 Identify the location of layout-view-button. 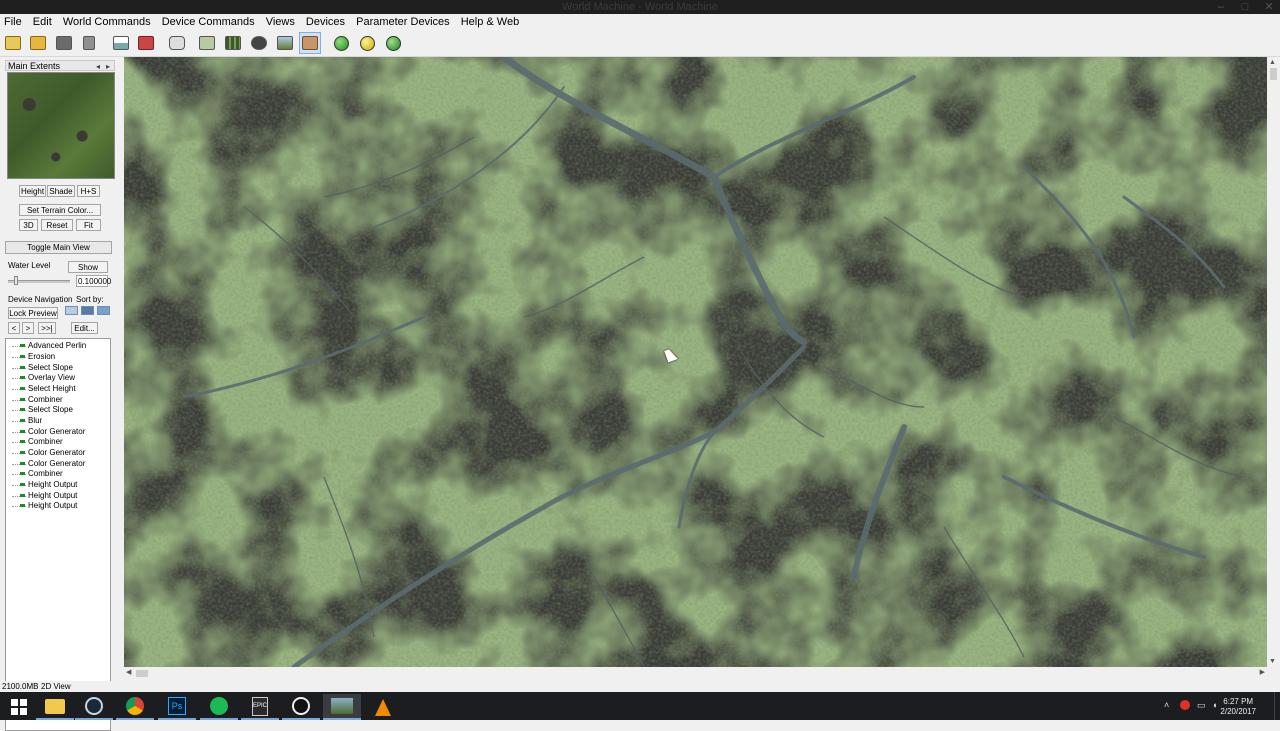
(207, 43).